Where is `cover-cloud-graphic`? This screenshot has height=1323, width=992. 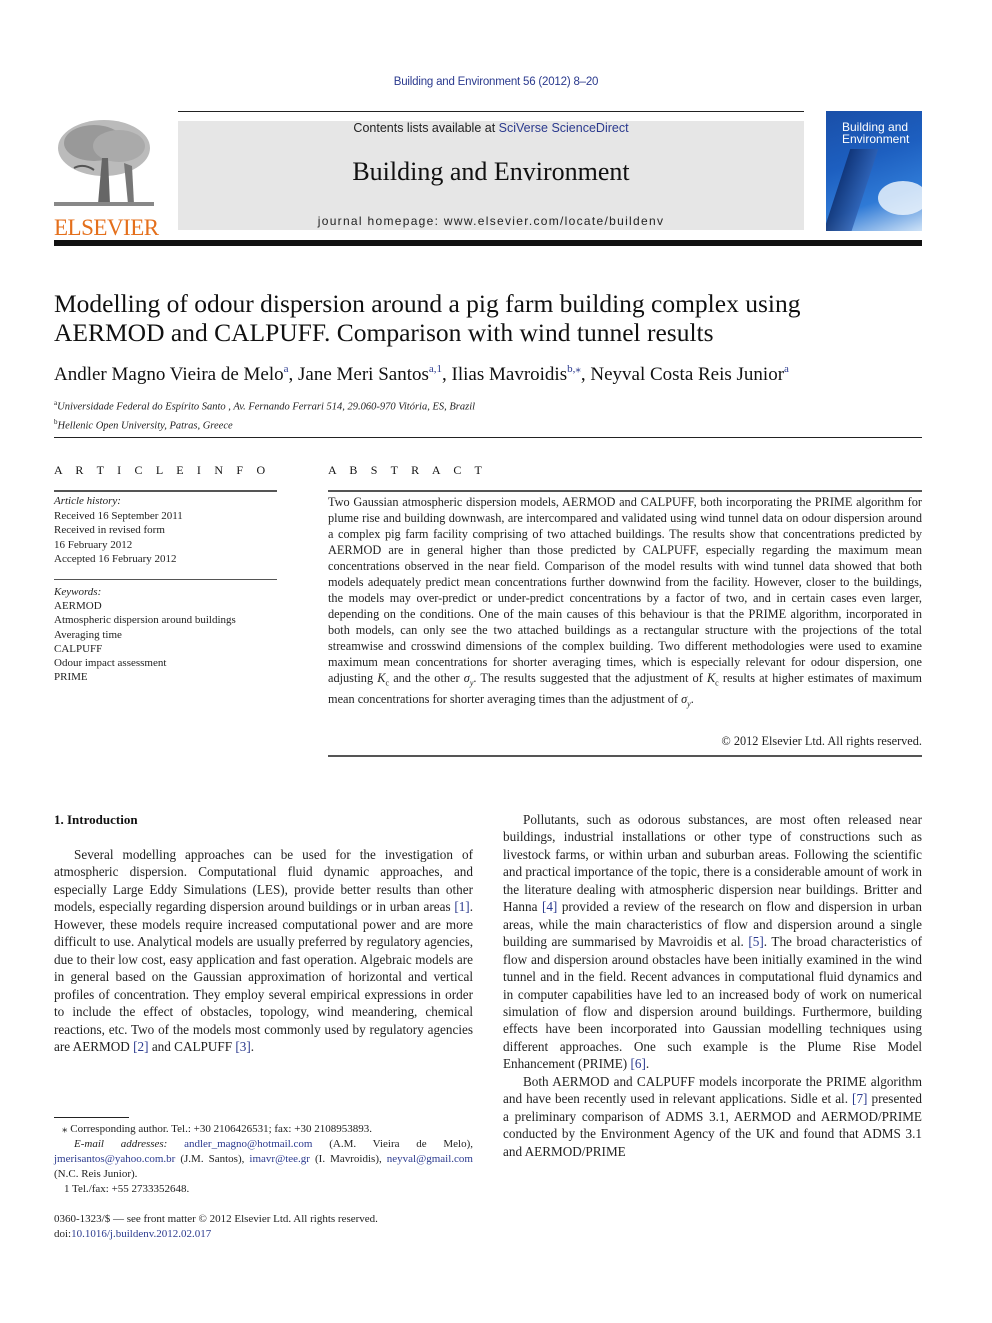 cover-cloud-graphic is located at coordinates (900, 198).